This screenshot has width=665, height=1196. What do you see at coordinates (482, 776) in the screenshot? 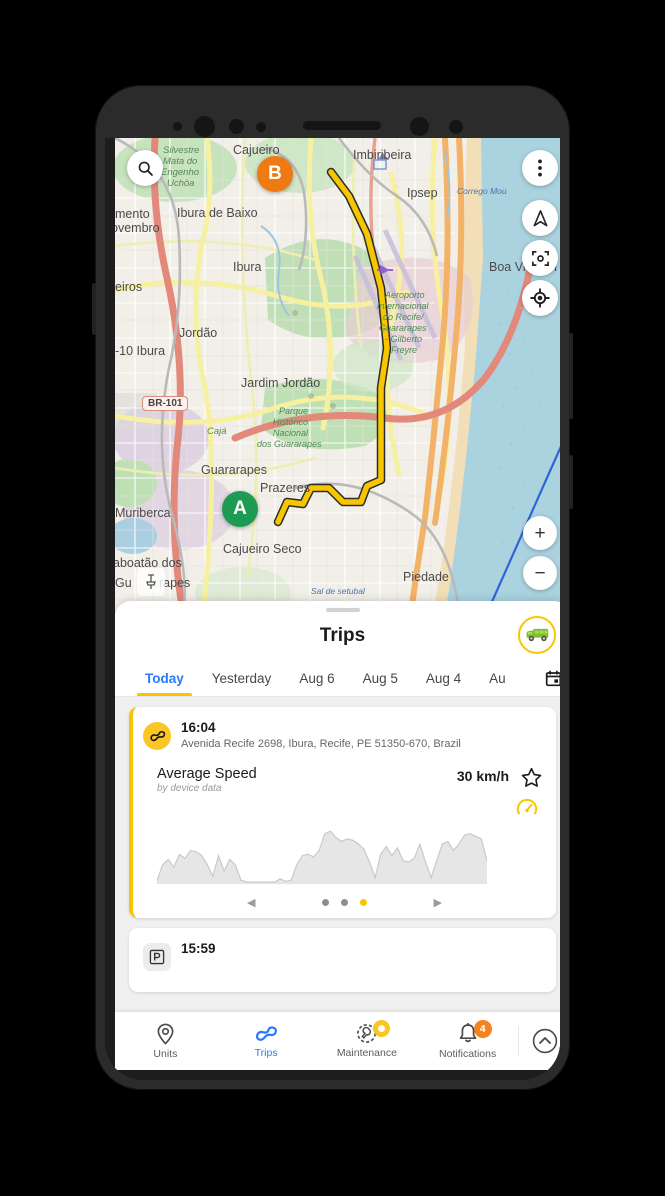
I see `metric-value: 30 km/h` at bounding box center [482, 776].